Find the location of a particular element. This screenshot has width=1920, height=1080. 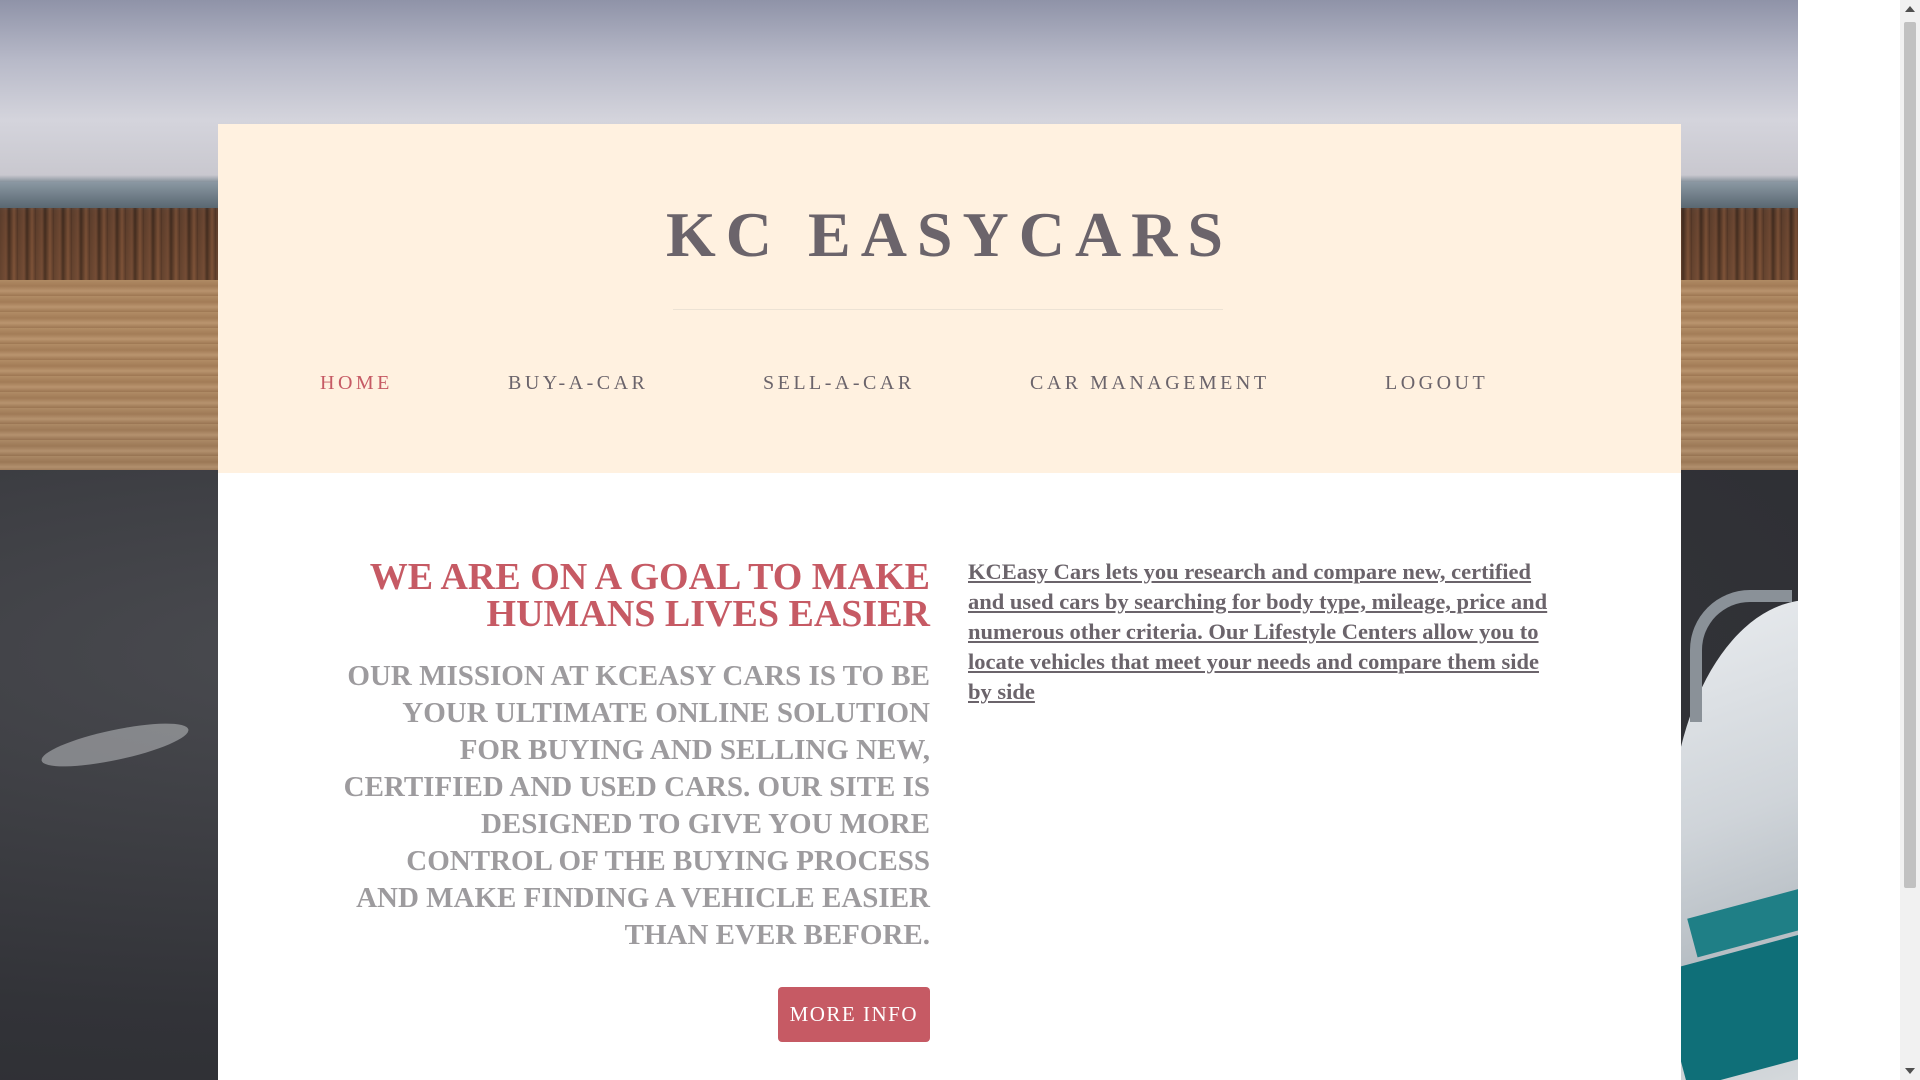

site-title: KC EASYCARS is located at coordinates (949, 235).